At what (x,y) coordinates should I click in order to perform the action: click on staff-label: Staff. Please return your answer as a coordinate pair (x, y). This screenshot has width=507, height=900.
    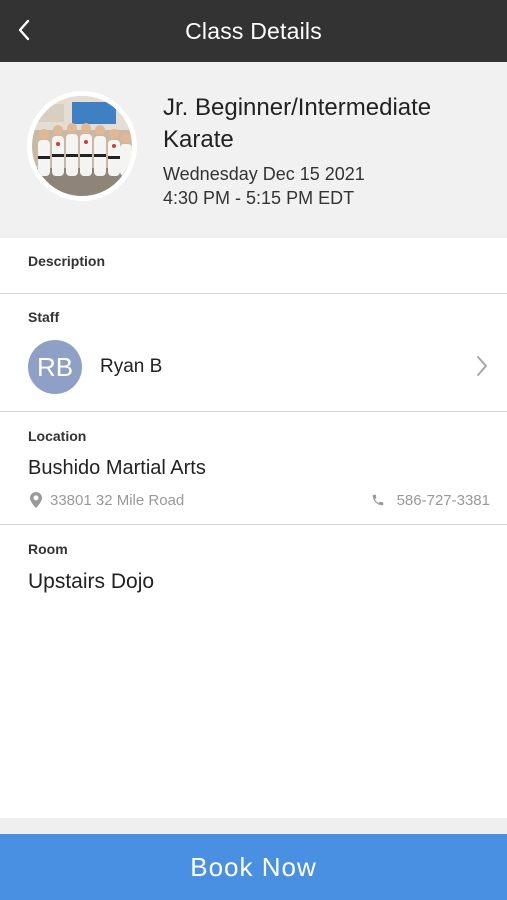
    Looking at the image, I should click on (44, 317).